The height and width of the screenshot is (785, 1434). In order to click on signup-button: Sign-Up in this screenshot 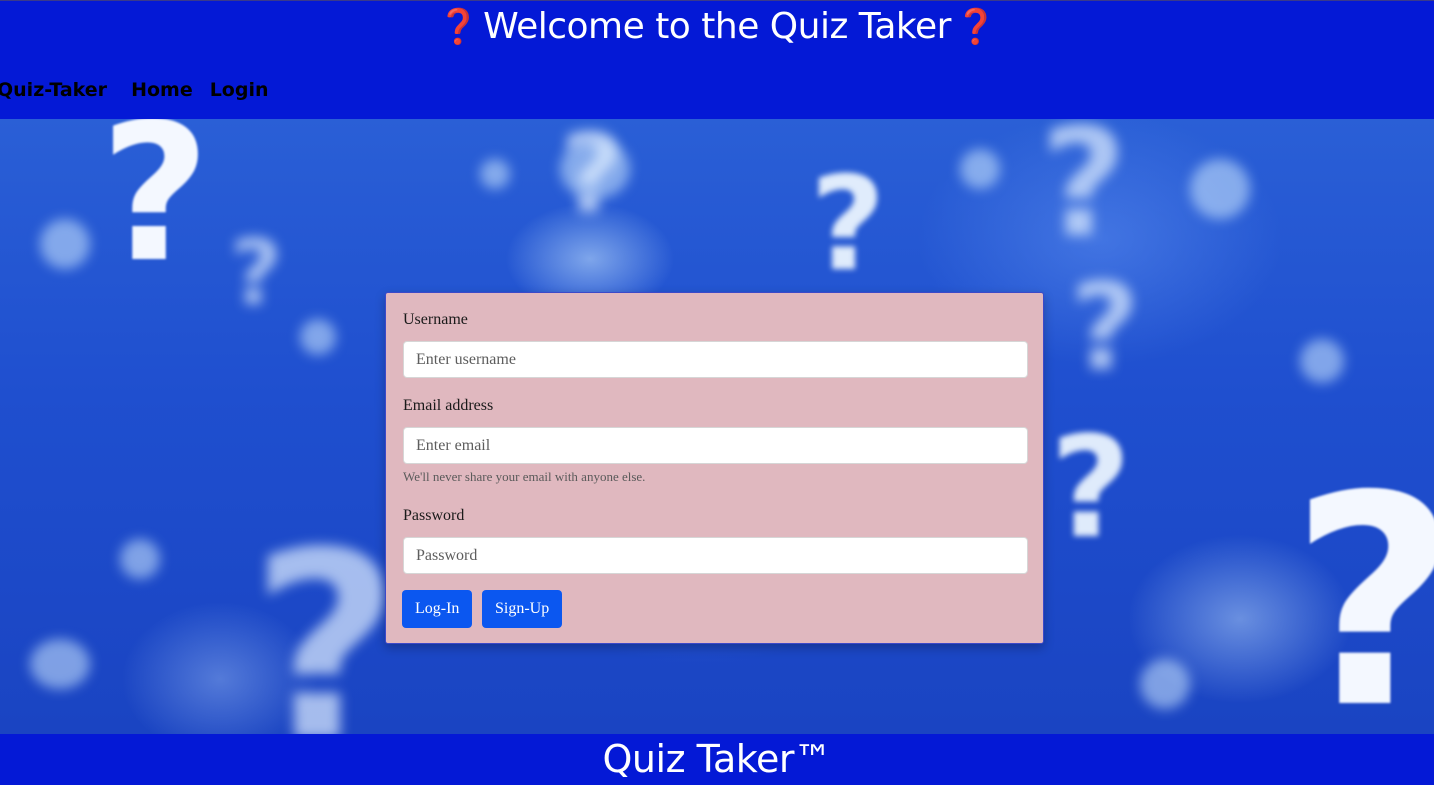, I will do `click(522, 609)`.